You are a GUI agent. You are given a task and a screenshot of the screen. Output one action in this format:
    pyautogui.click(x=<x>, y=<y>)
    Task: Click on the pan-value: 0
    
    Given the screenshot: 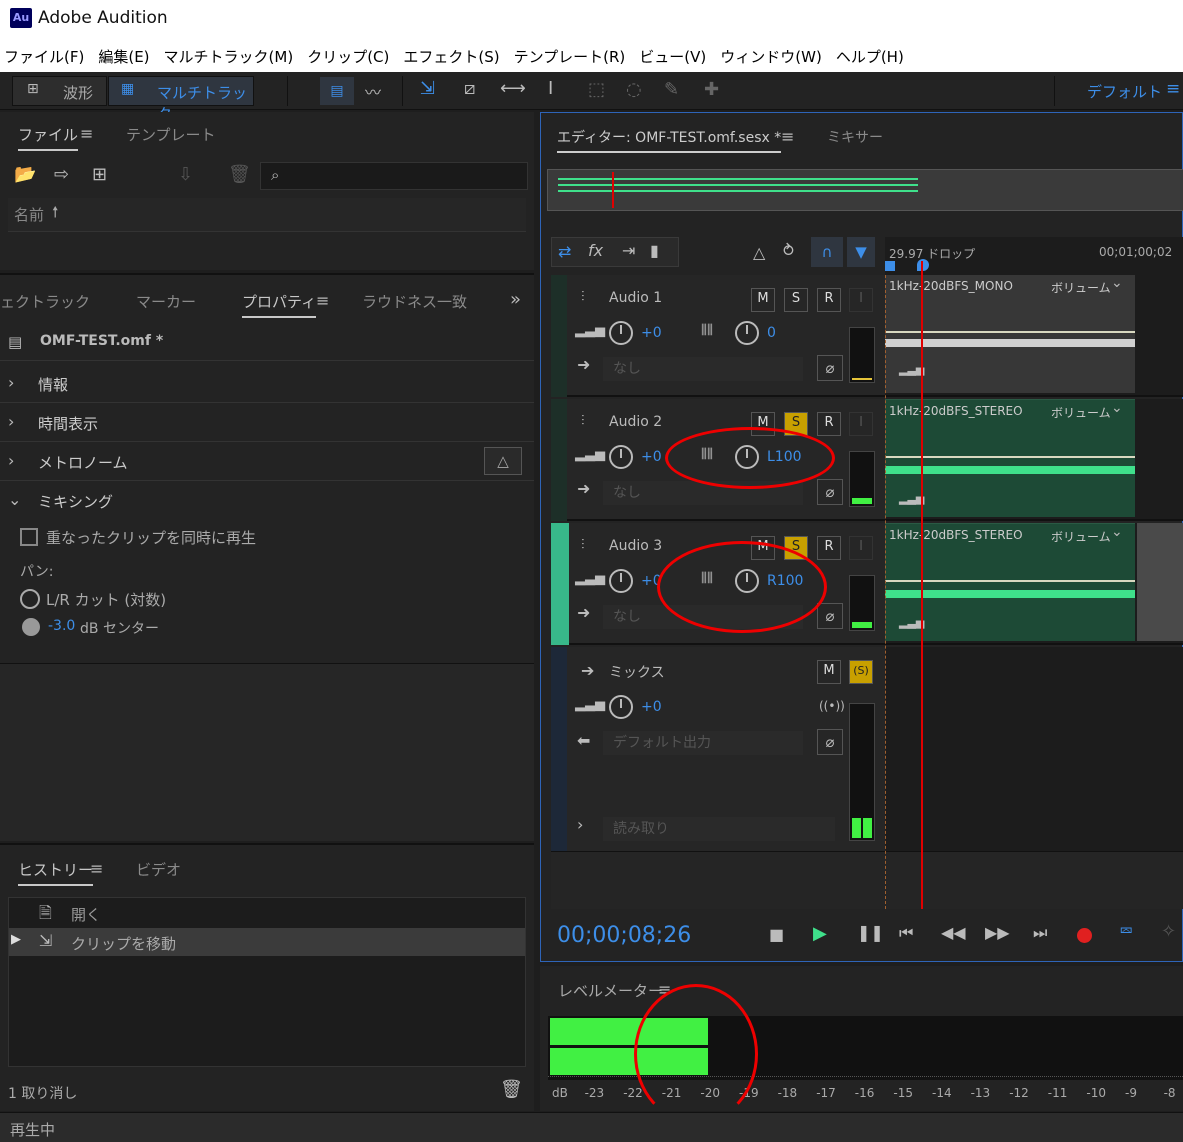 What is the action you would take?
    pyautogui.click(x=771, y=333)
    